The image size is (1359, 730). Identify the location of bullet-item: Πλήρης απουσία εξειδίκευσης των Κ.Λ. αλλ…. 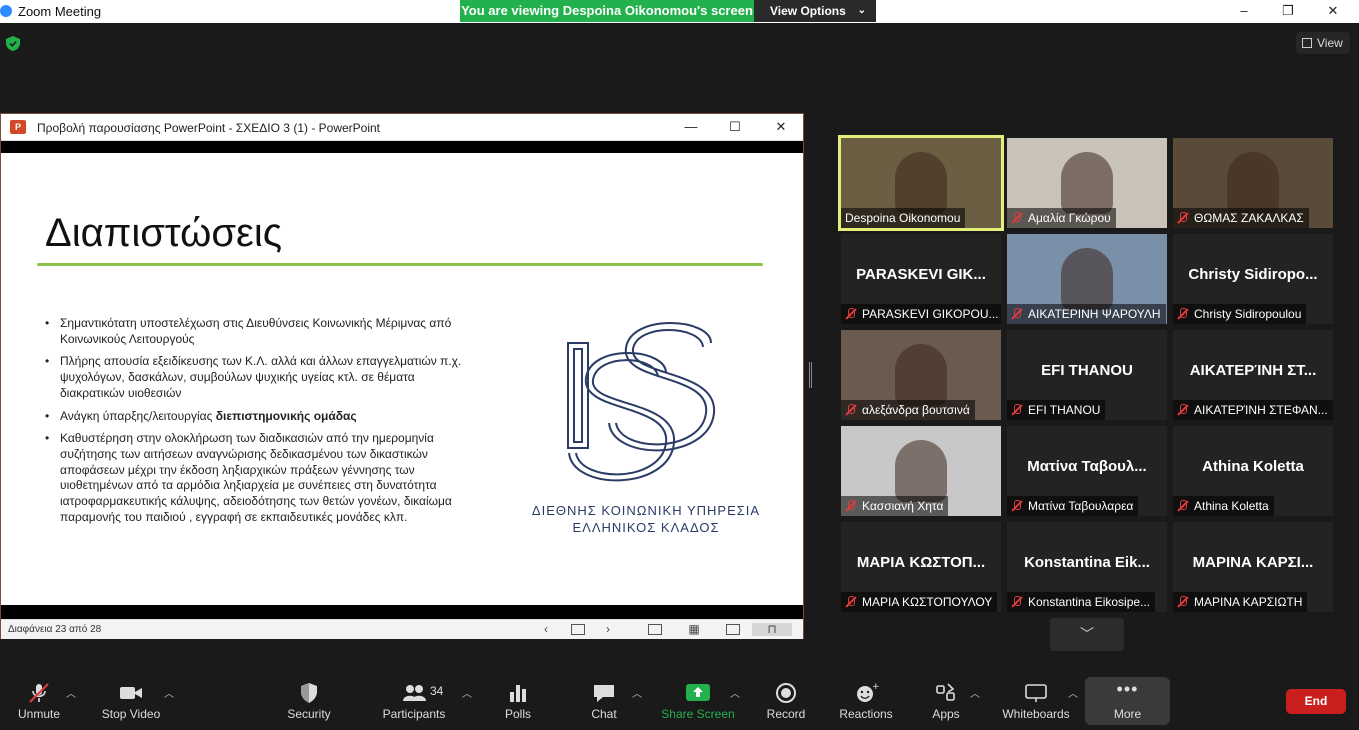
(261, 377).